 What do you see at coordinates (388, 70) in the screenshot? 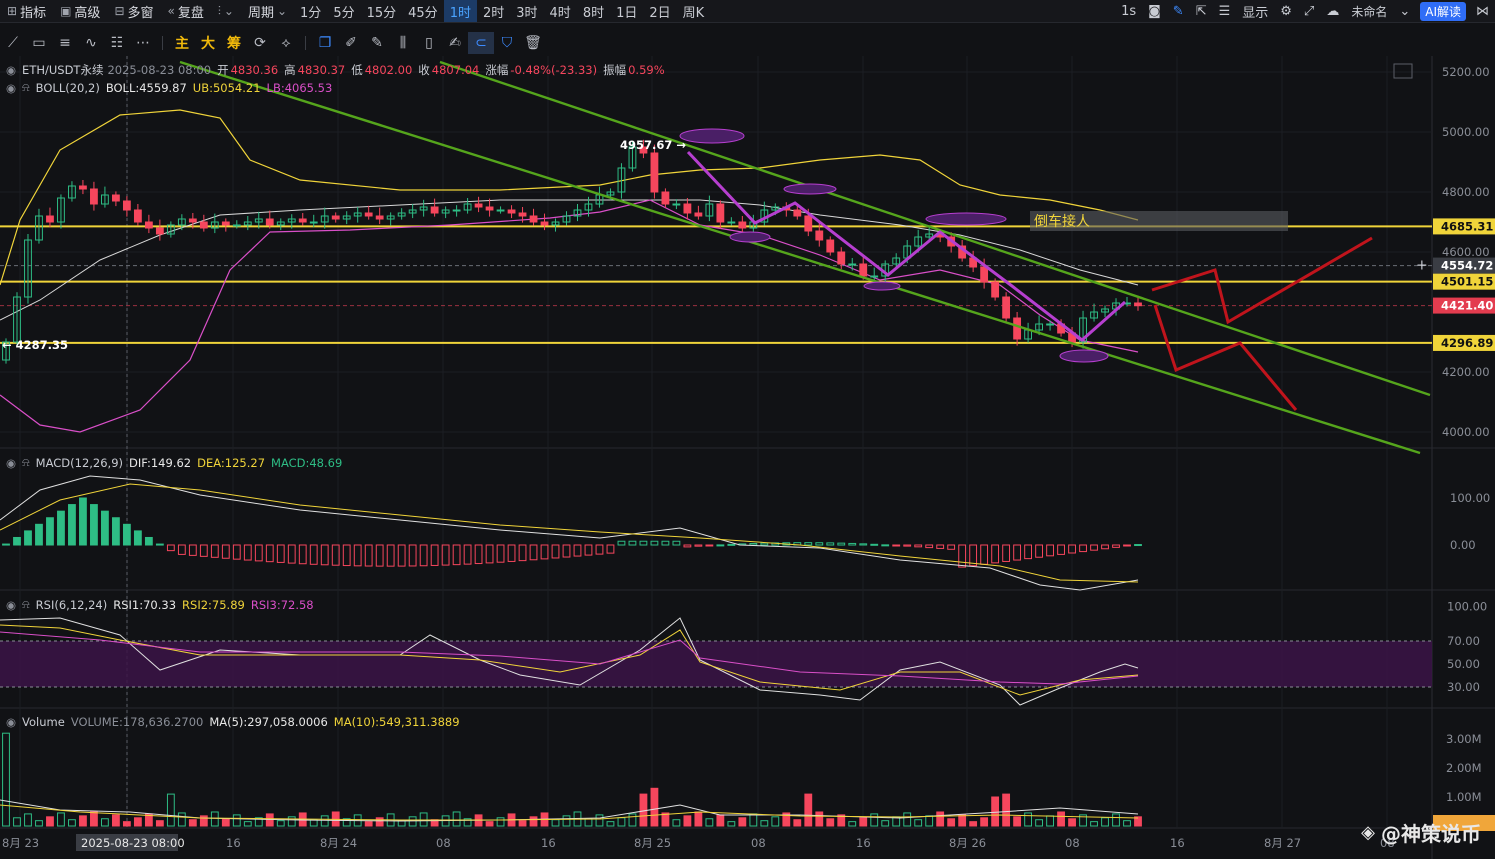
I see `low-value: 4802.00` at bounding box center [388, 70].